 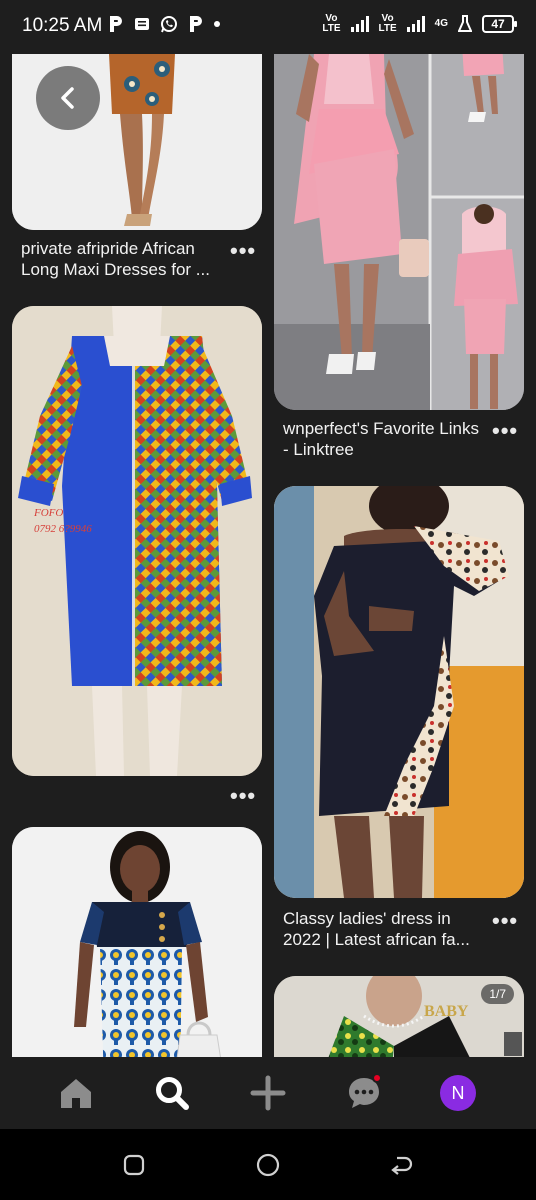 I want to click on pin-caption: wnperfect's Favorite Links - Linktree, so click(x=383, y=439).